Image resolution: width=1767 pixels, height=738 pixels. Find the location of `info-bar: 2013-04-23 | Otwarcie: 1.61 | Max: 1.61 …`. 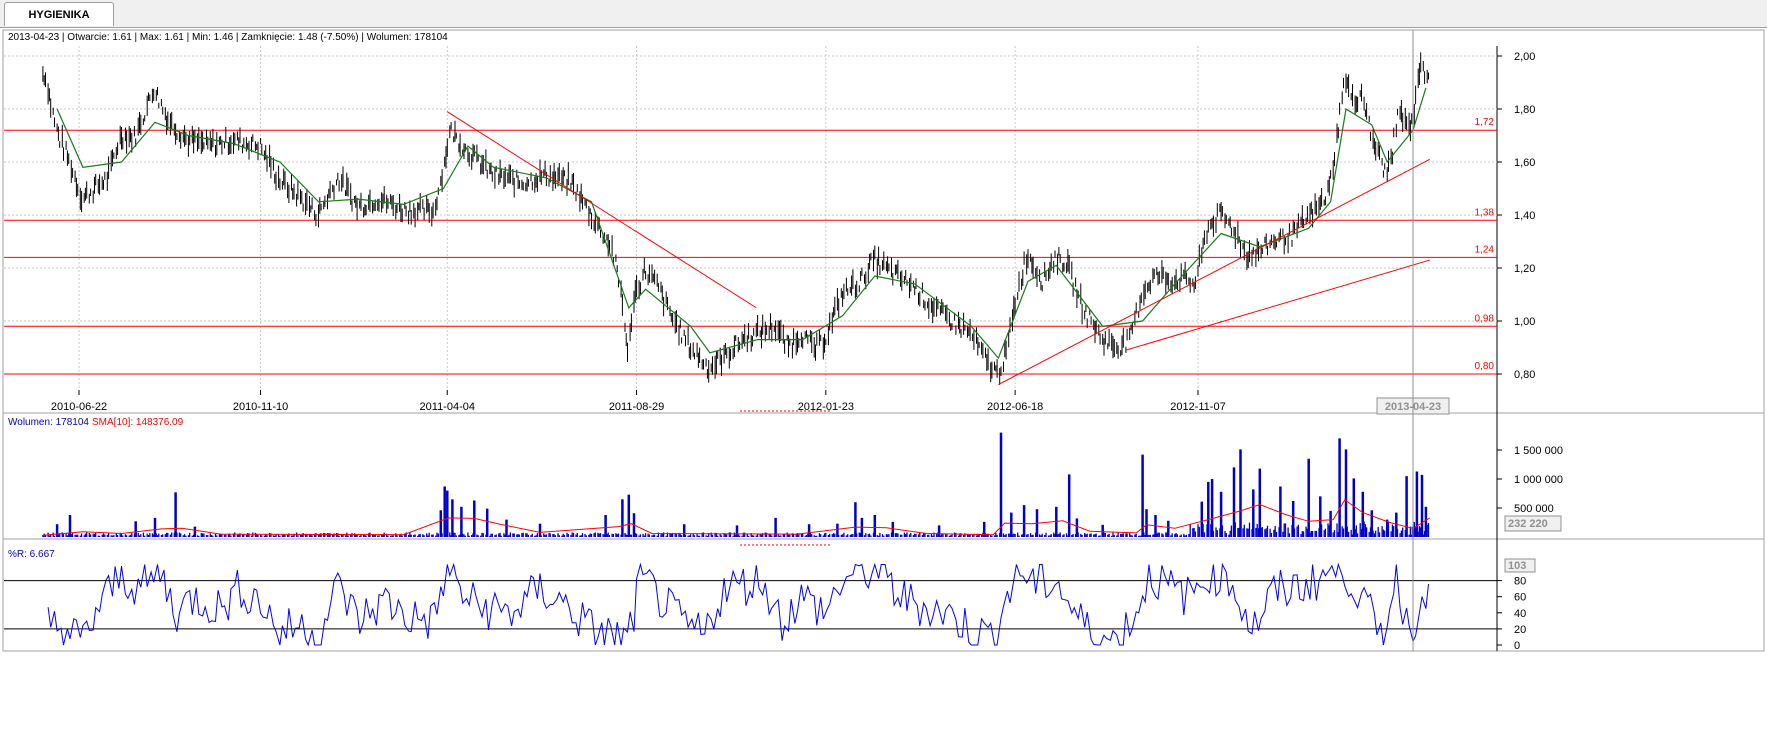

info-bar: 2013-04-23 | Otwarcie: 1.61 | Max: 1.61 … is located at coordinates (228, 37).